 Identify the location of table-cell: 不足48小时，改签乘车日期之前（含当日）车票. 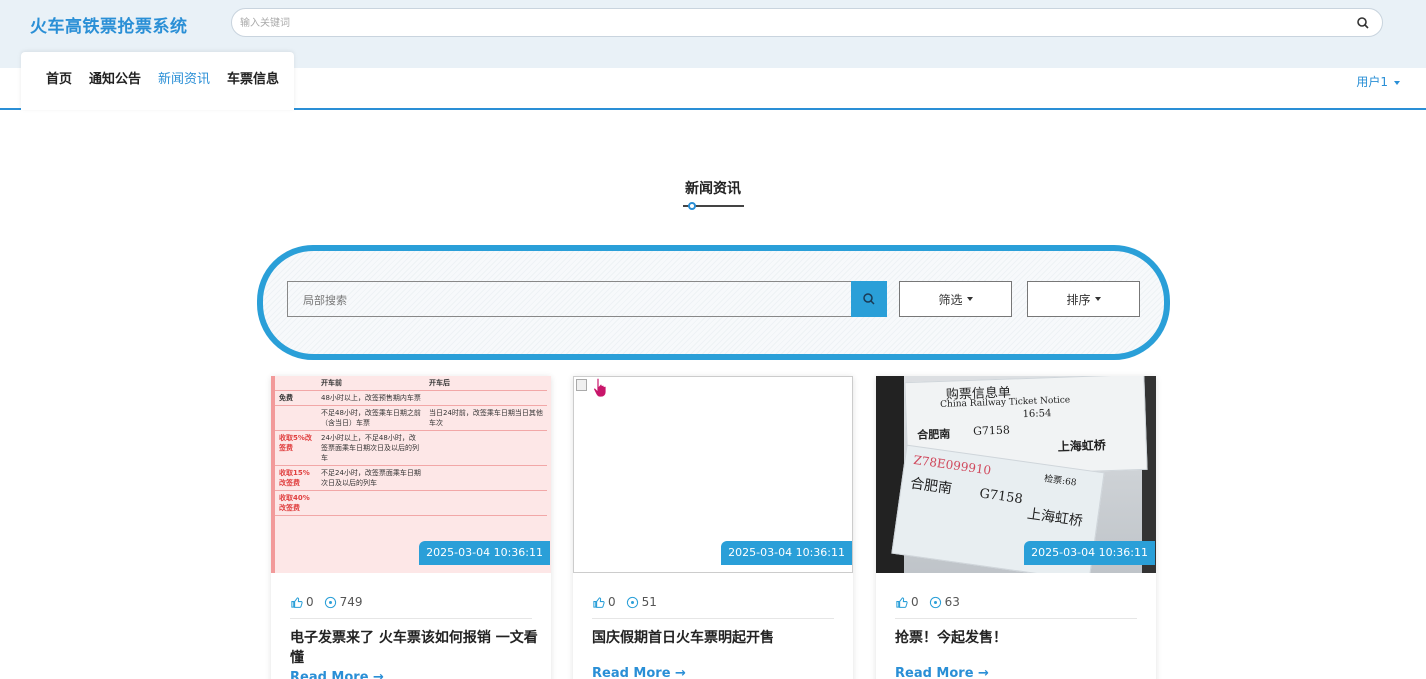
(371, 418).